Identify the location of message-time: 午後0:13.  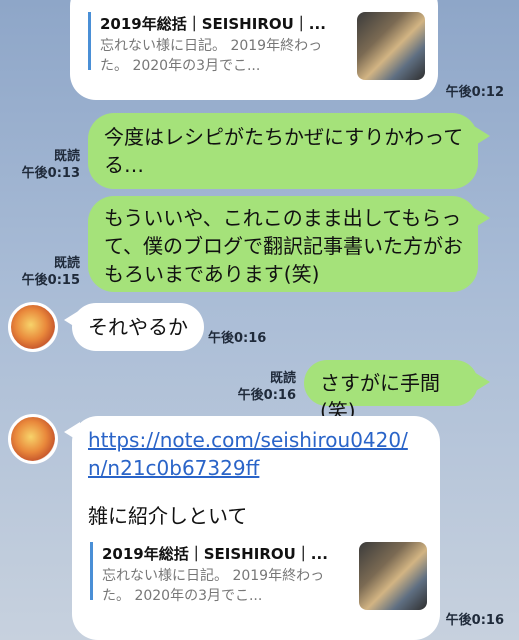
(50, 173).